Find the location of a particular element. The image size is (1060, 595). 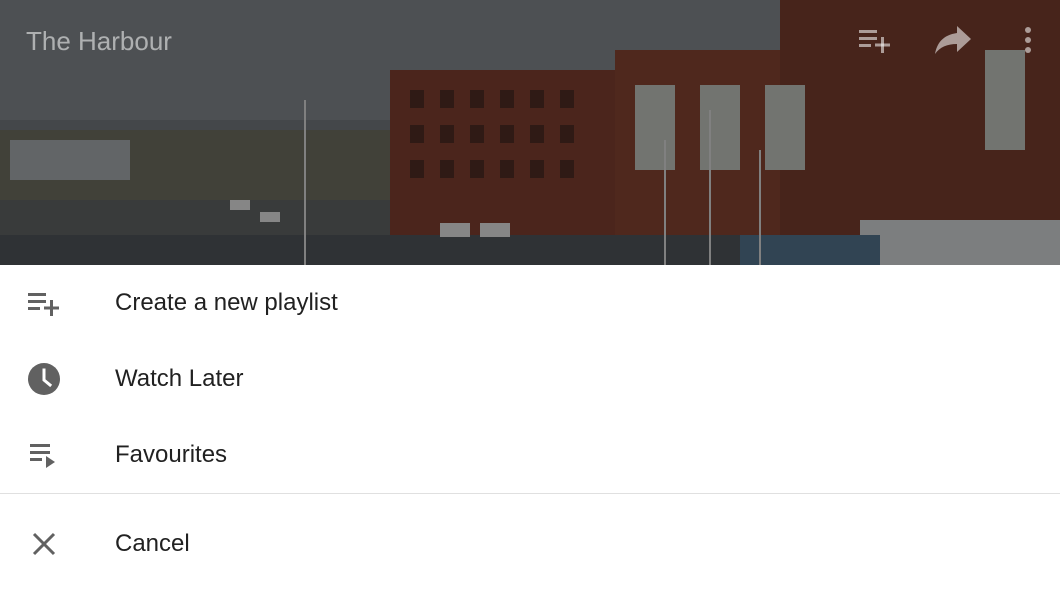

share-icon is located at coordinates (953, 42).